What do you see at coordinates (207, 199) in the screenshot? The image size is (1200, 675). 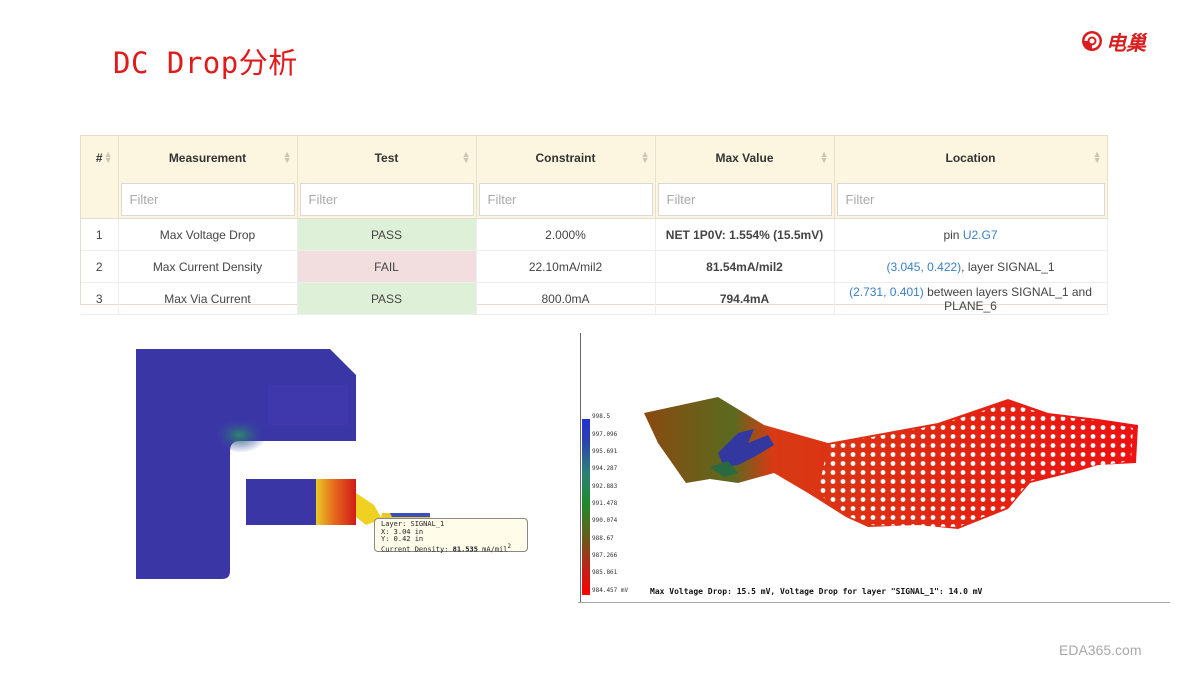 I see `filter-measurement-input` at bounding box center [207, 199].